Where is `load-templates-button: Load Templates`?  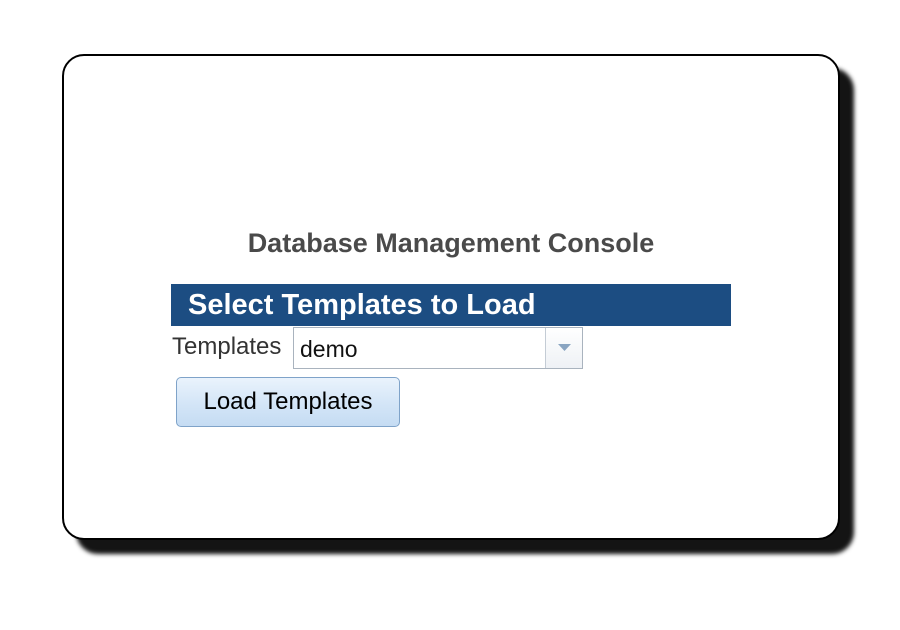 load-templates-button: Load Templates is located at coordinates (288, 402).